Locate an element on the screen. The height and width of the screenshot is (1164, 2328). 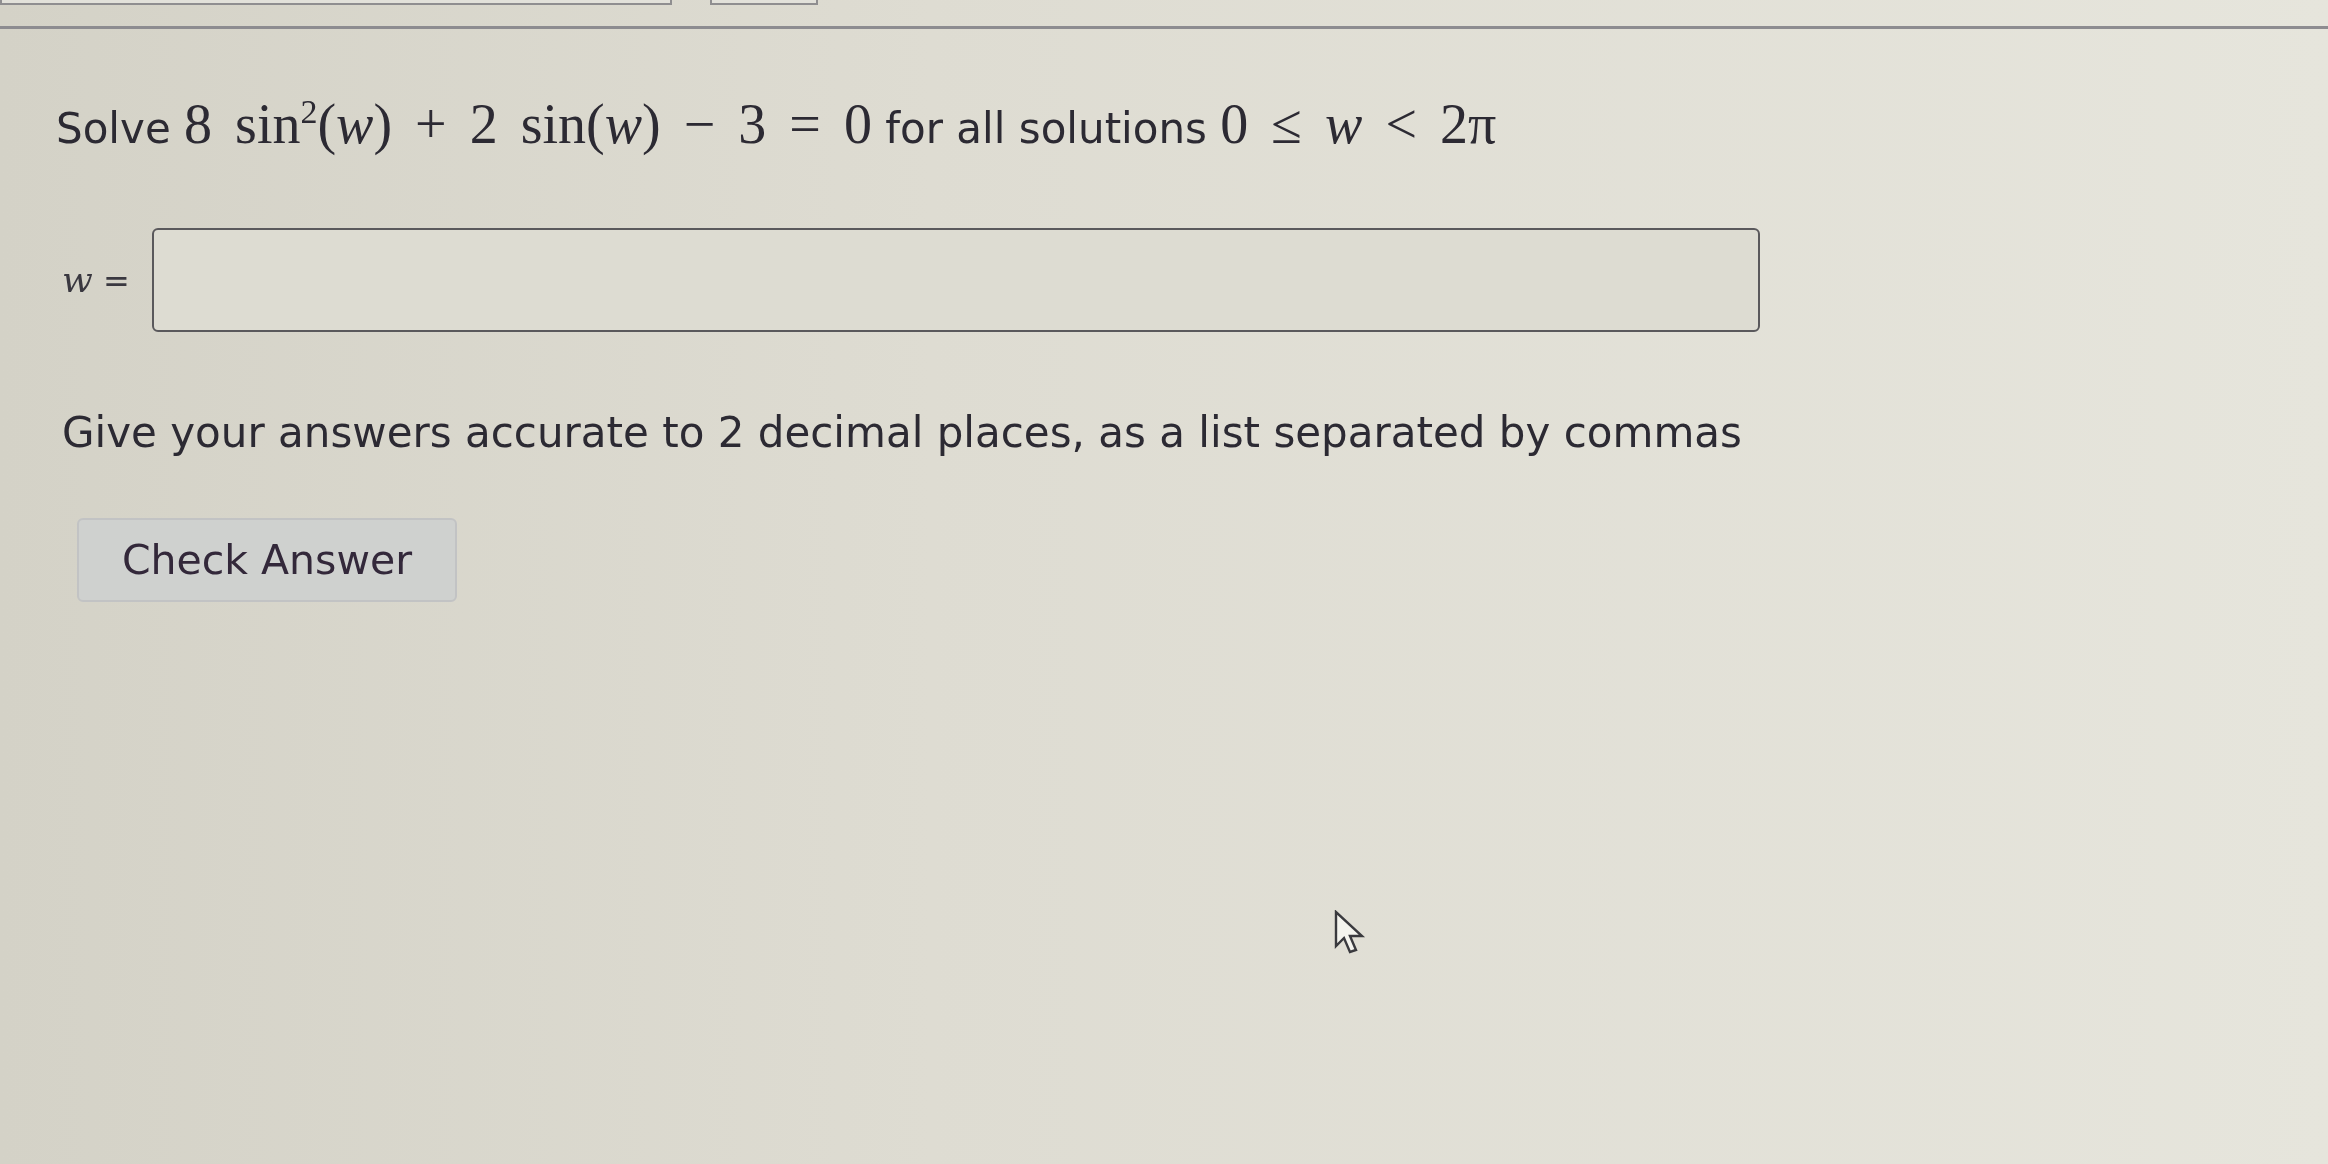
check-answer-button: Check Answer is located at coordinates (267, 559).